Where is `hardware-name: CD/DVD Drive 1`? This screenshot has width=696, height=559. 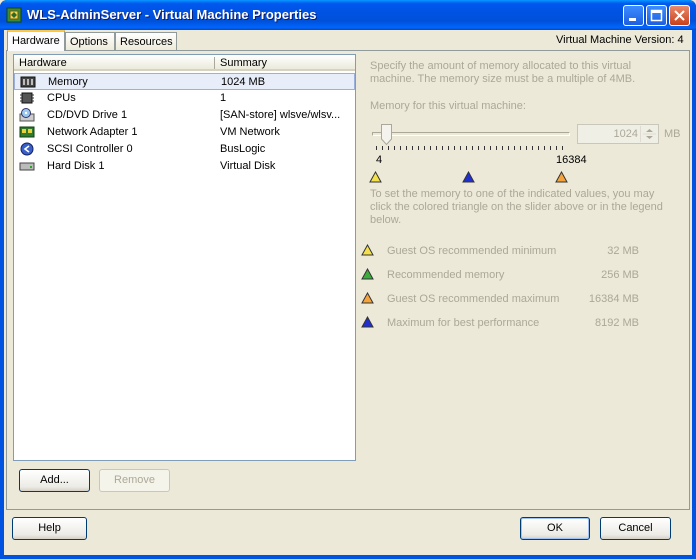
hardware-name: CD/DVD Drive 1 is located at coordinates (87, 115).